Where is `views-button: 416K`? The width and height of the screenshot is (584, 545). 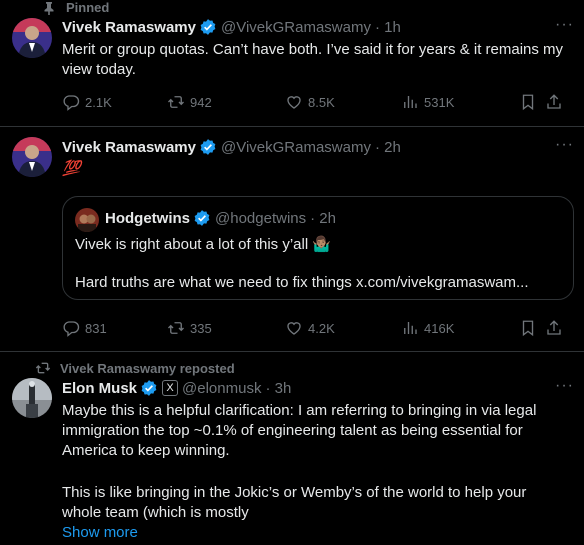
views-button: 416K is located at coordinates (460, 328).